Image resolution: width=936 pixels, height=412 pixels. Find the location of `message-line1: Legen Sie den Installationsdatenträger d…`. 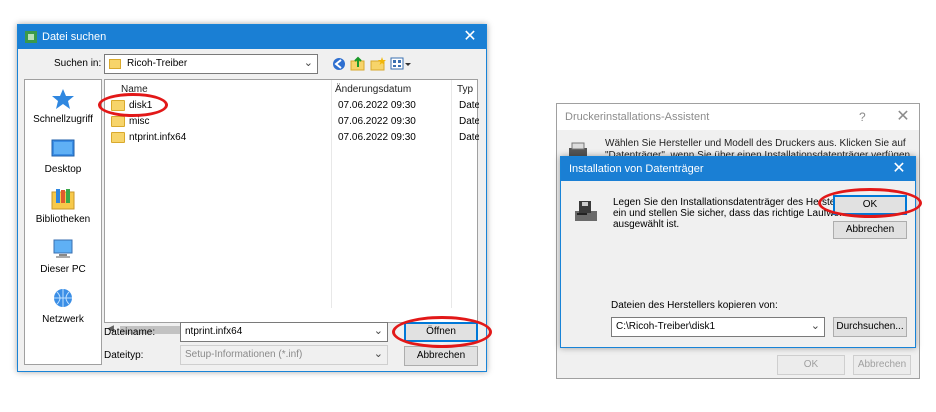

message-line1: Legen Sie den Installationsdatenträger d… is located at coordinates (733, 202).